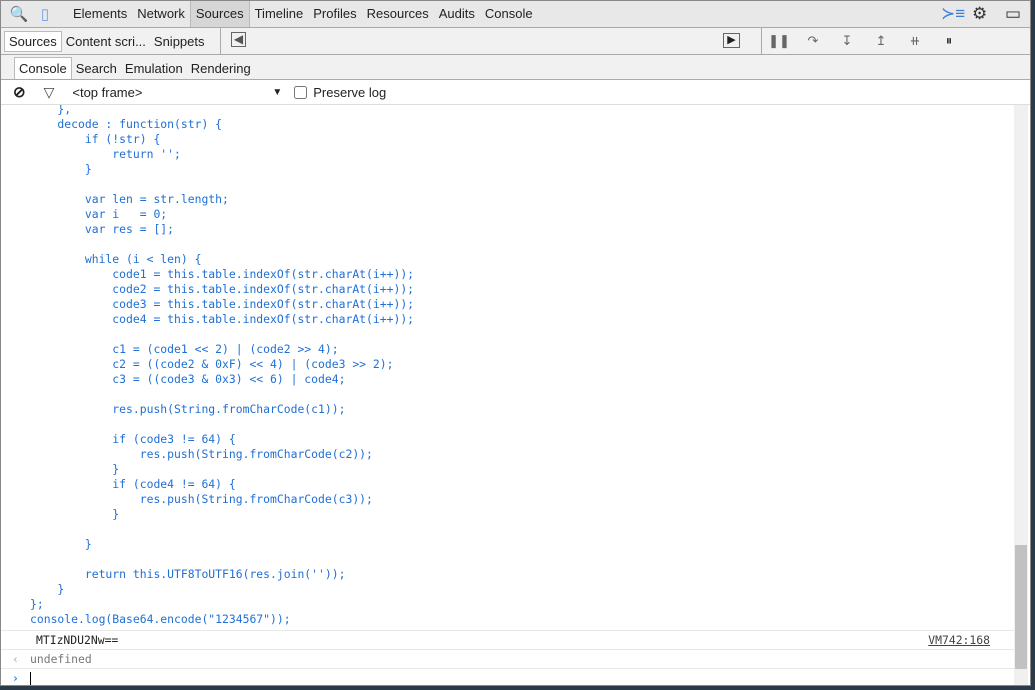 Image resolution: width=1035 pixels, height=690 pixels. What do you see at coordinates (301, 92) in the screenshot?
I see `preserve-log-checkbox` at bounding box center [301, 92].